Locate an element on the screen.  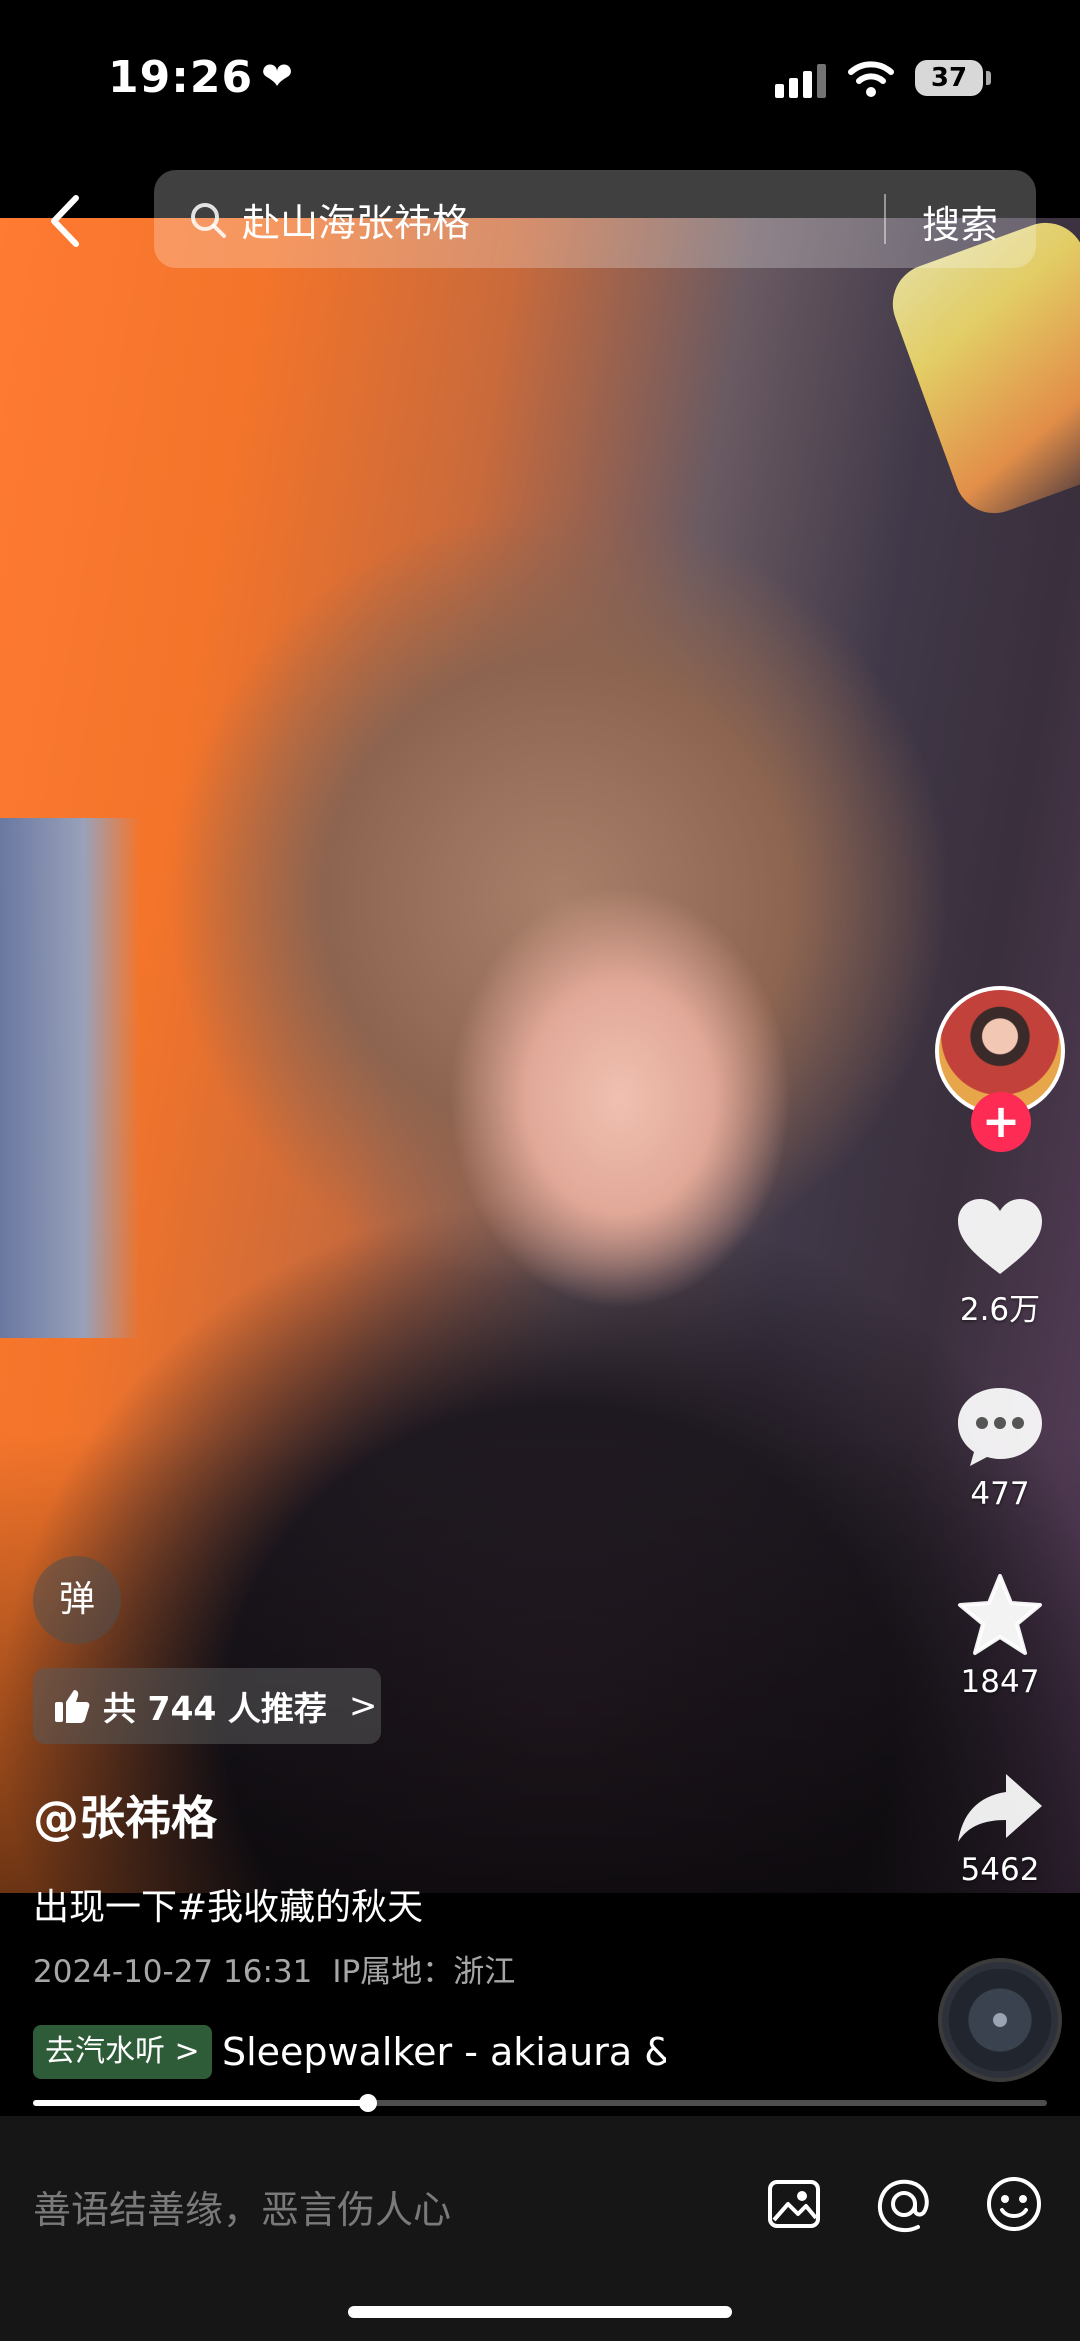
follow-button: + is located at coordinates (1001, 1122).